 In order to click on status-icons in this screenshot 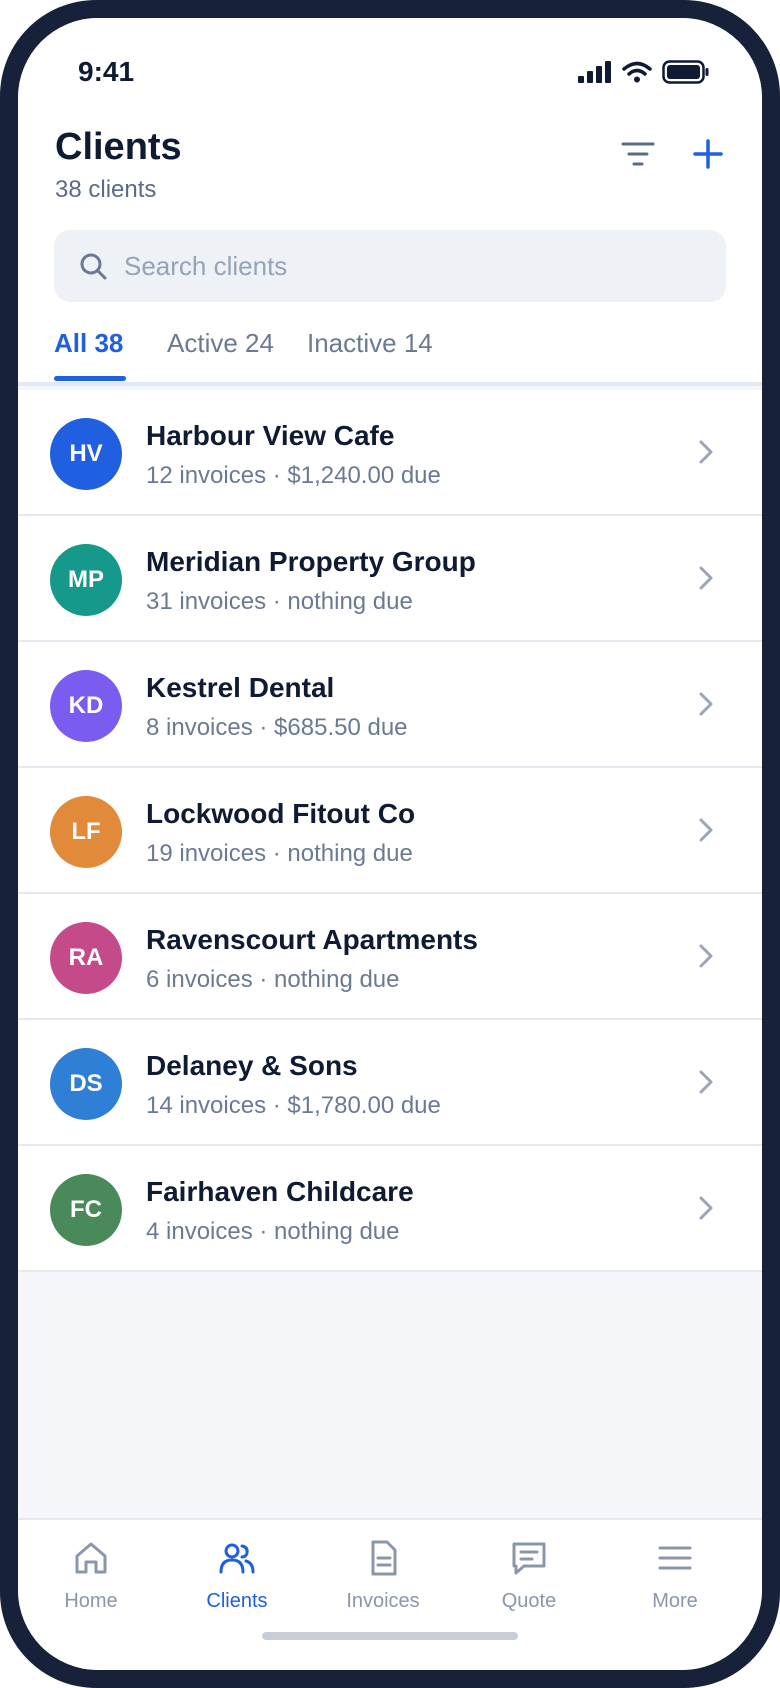, I will do `click(644, 72)`.